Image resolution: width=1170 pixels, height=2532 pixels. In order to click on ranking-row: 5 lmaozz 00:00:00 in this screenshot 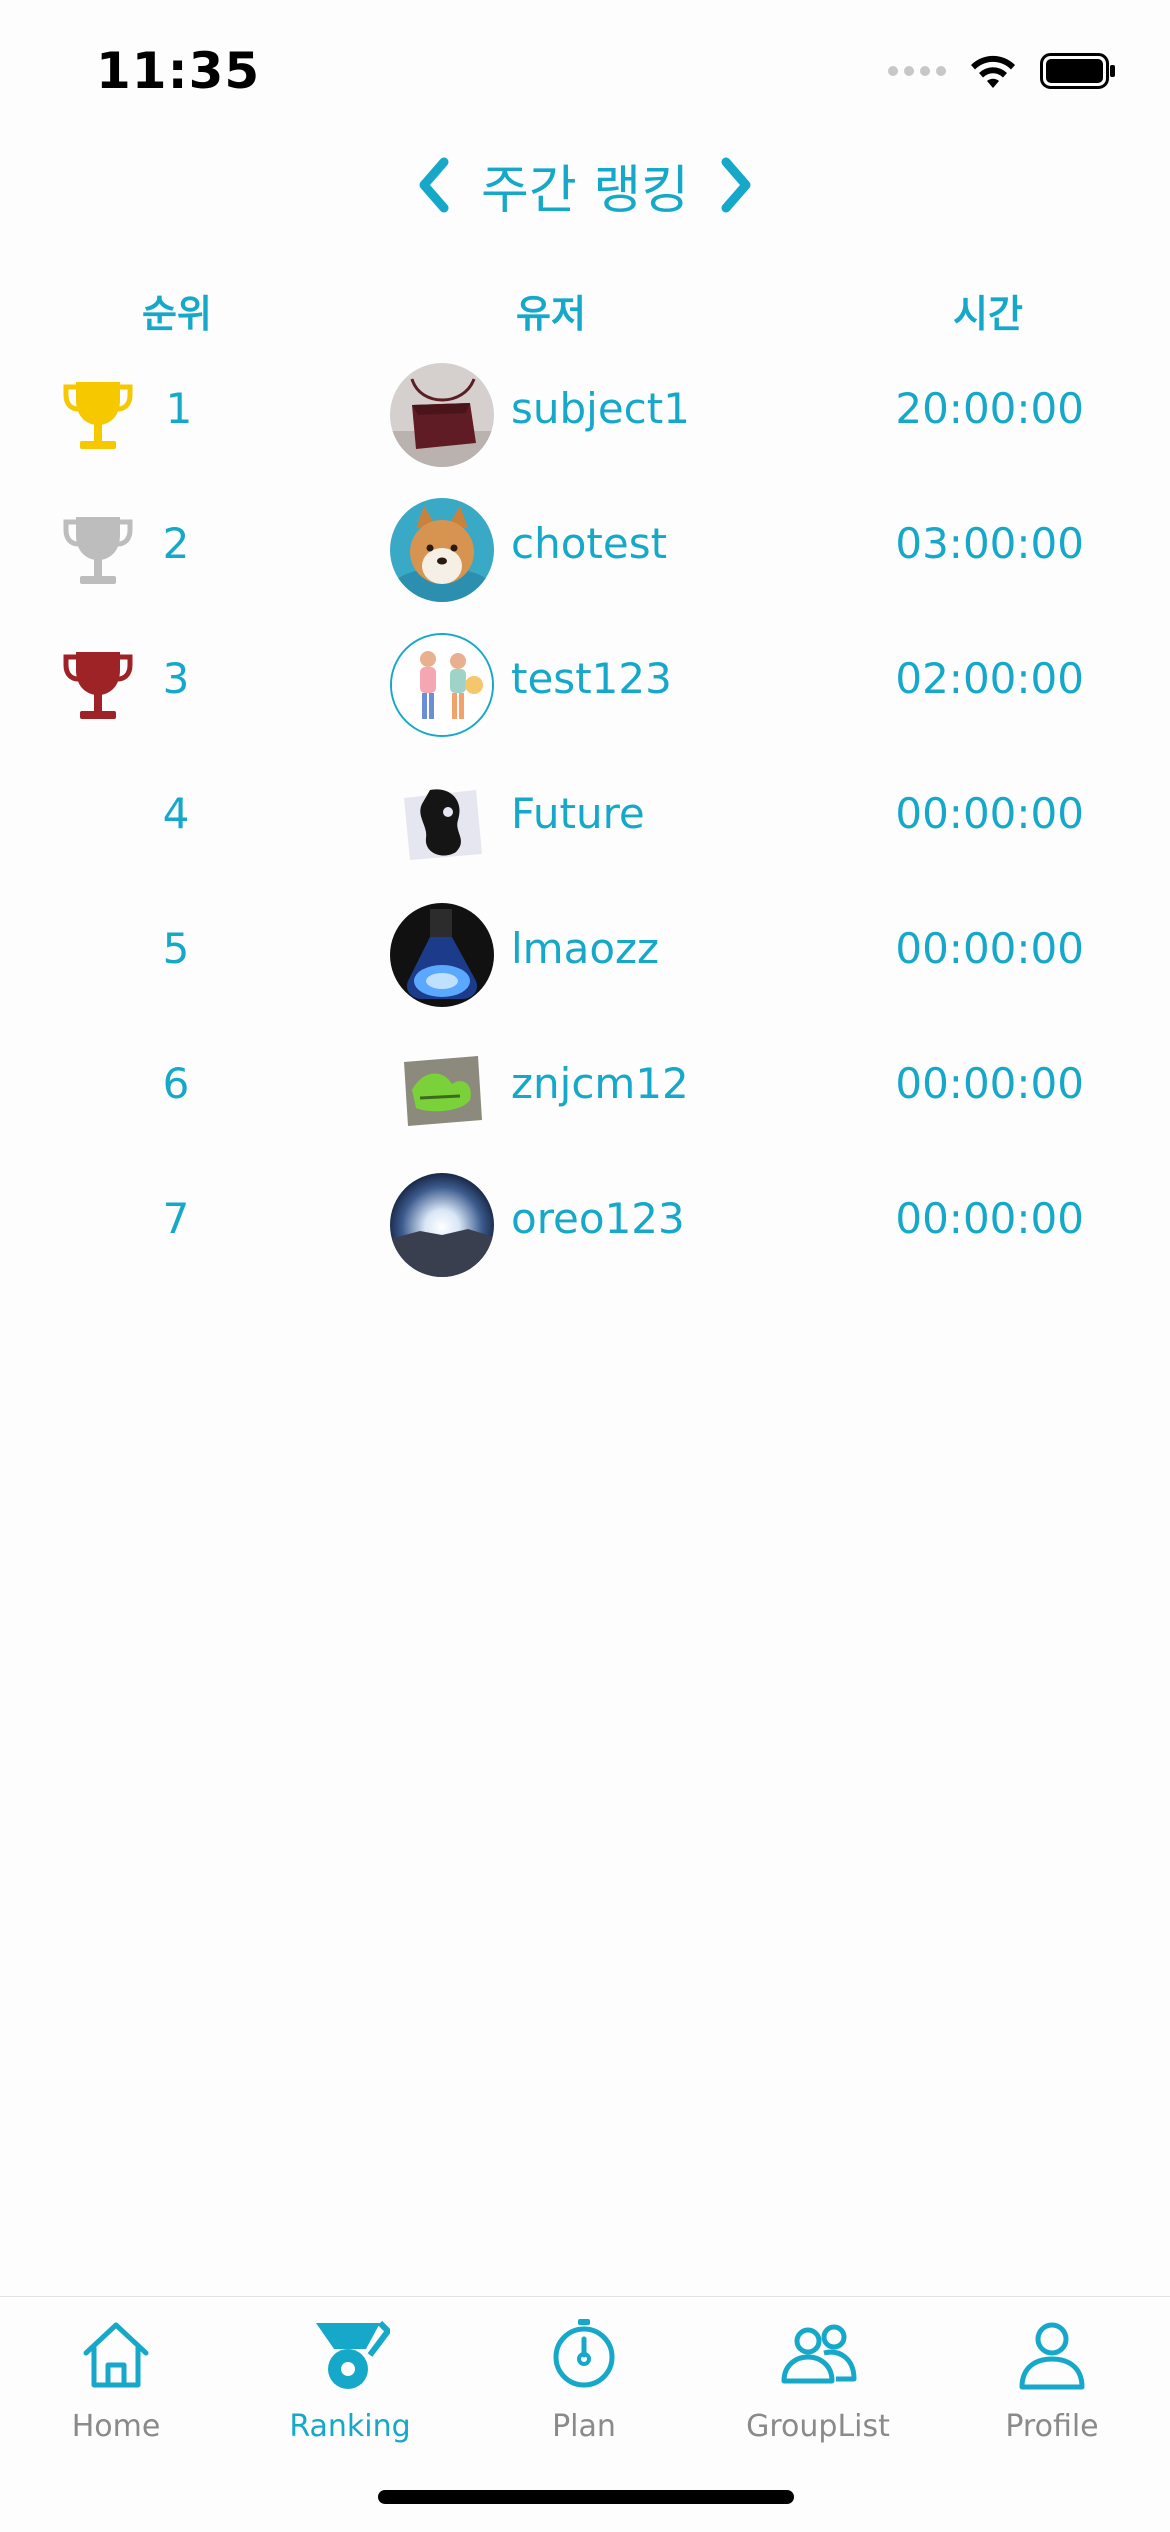, I will do `click(585, 955)`.